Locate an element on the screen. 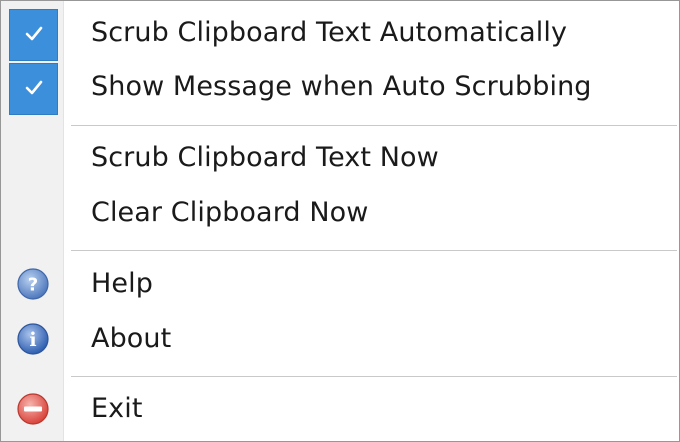 The image size is (680, 442). menu-item-clear-clipboard: Clear Clipboard Now is located at coordinates (340, 213).